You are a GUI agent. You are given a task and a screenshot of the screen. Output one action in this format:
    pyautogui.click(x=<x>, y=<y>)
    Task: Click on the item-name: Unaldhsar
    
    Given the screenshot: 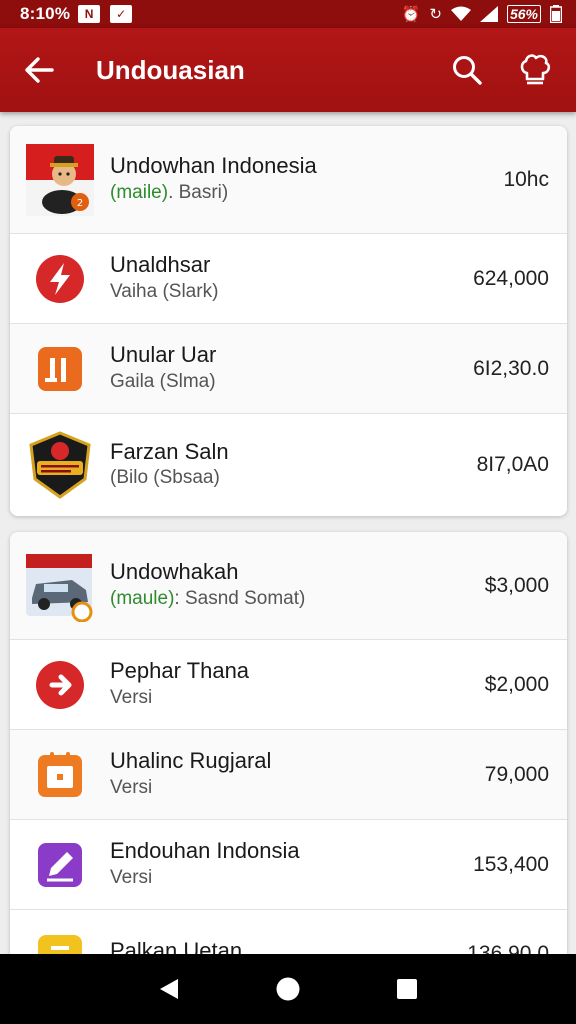 What is the action you would take?
    pyautogui.click(x=160, y=265)
    